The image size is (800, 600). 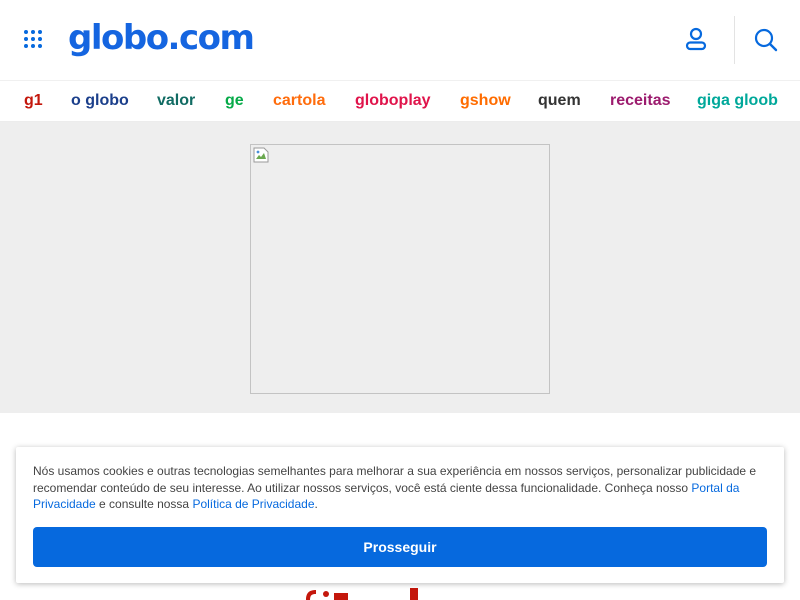 I want to click on cookie-text-part2: e consulte nossa, so click(x=144, y=504).